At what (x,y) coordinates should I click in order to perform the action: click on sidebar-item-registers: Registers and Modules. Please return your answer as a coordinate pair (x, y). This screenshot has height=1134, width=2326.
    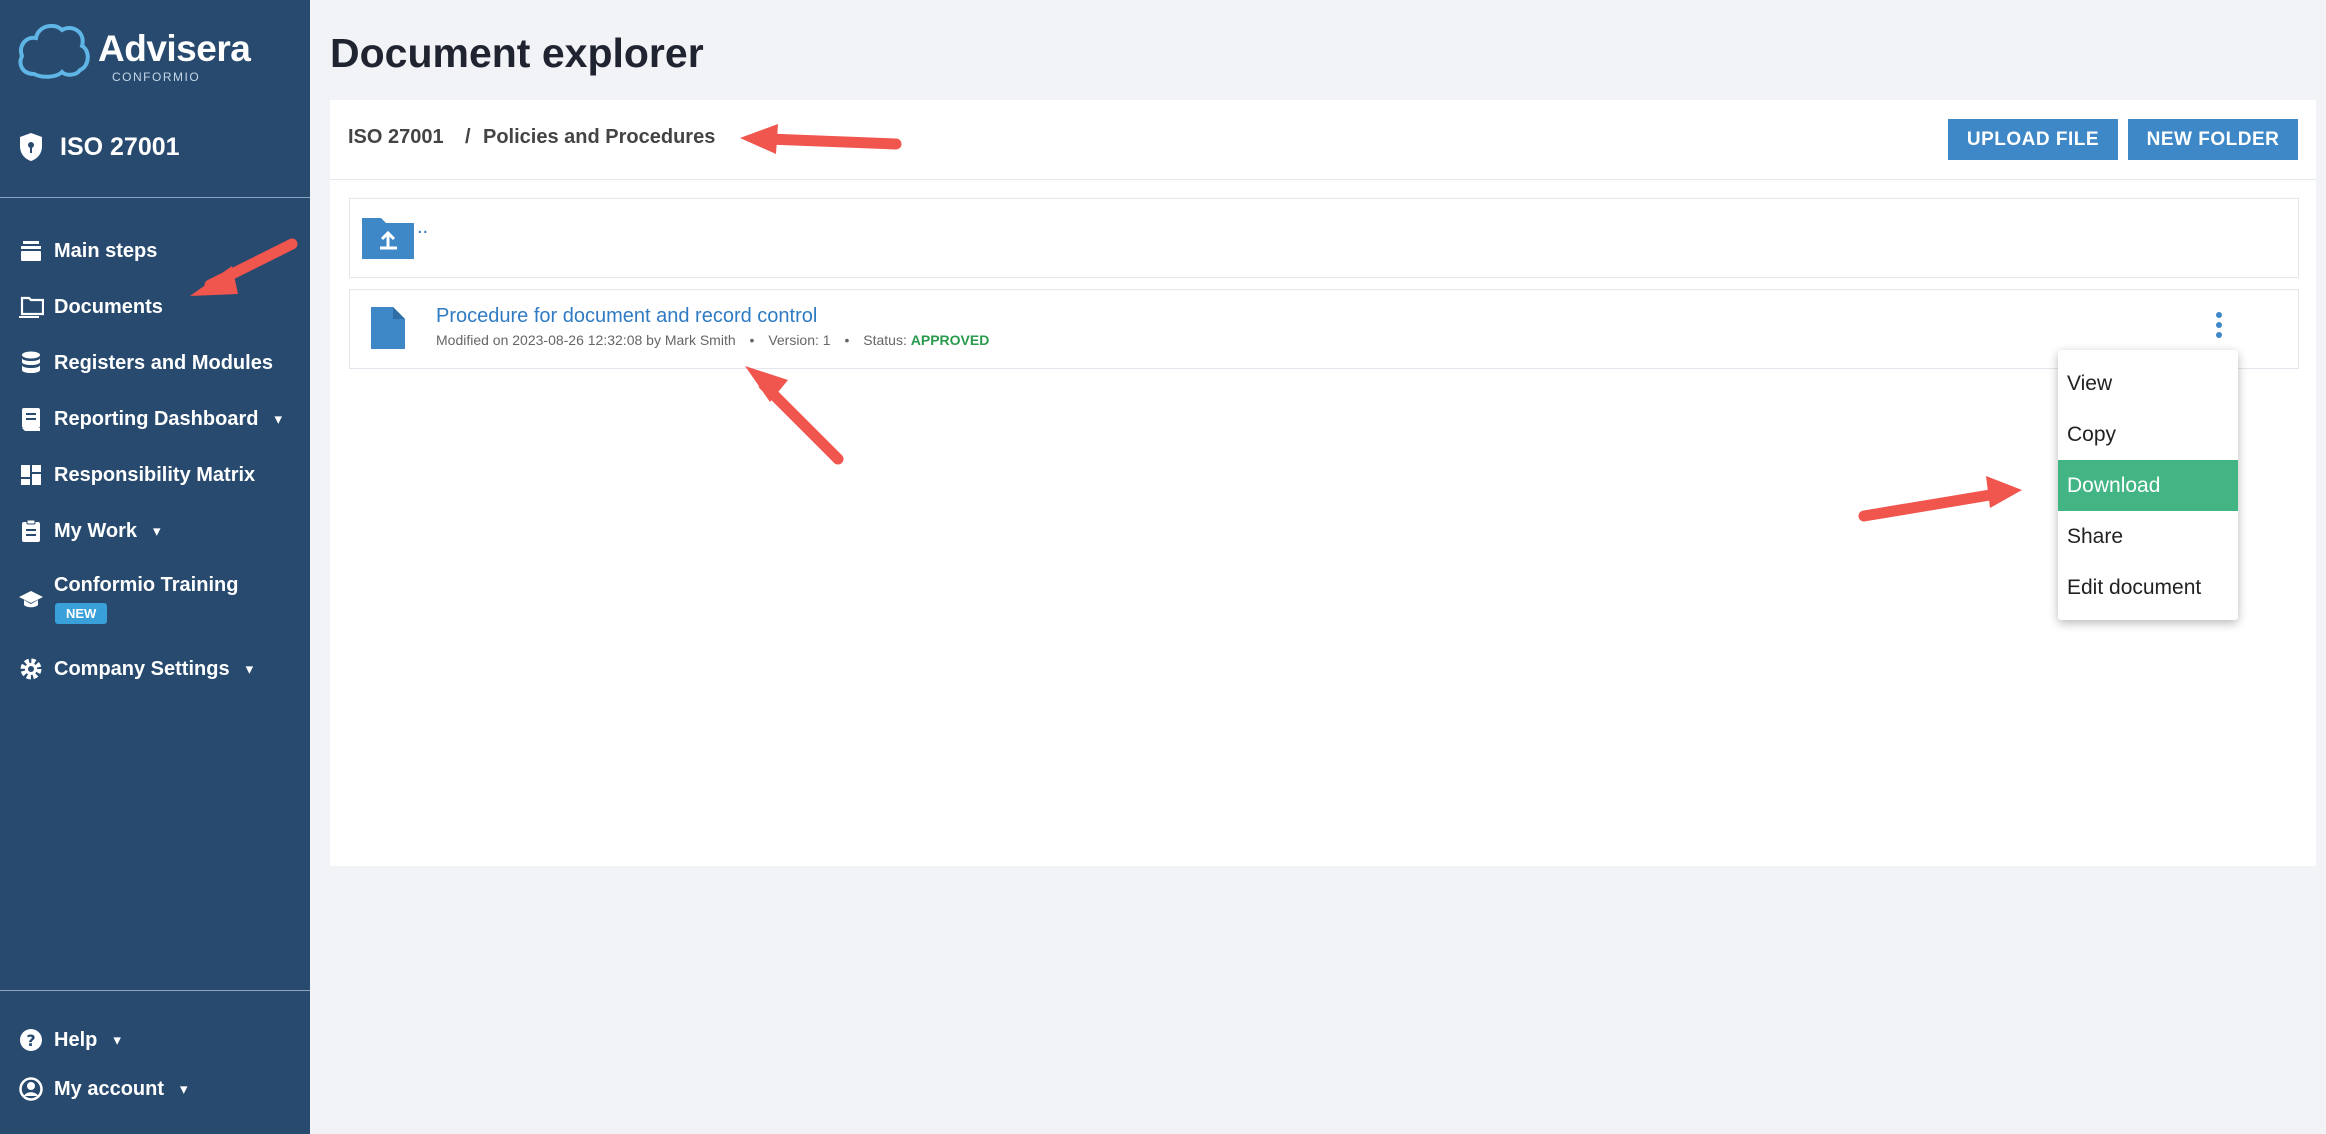
    Looking at the image, I should click on (145, 363).